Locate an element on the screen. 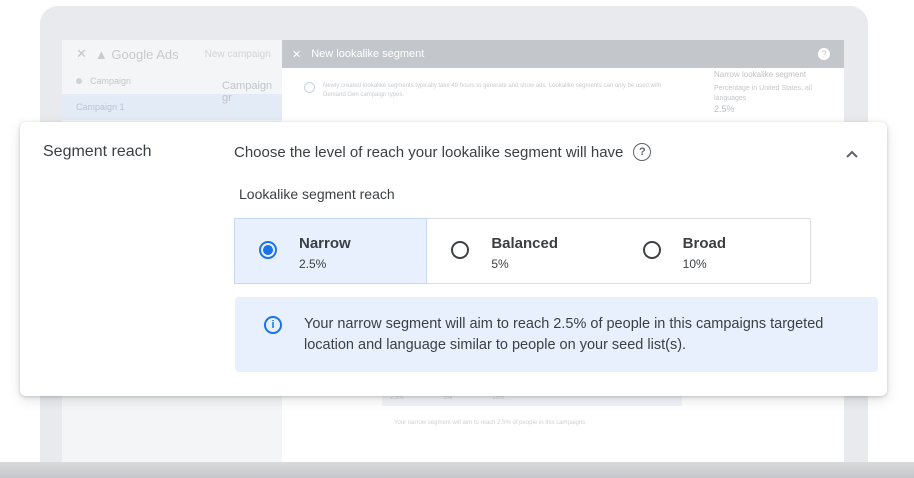 The image size is (914, 478). side-title: Narrow lookalike segment is located at coordinates (760, 74).